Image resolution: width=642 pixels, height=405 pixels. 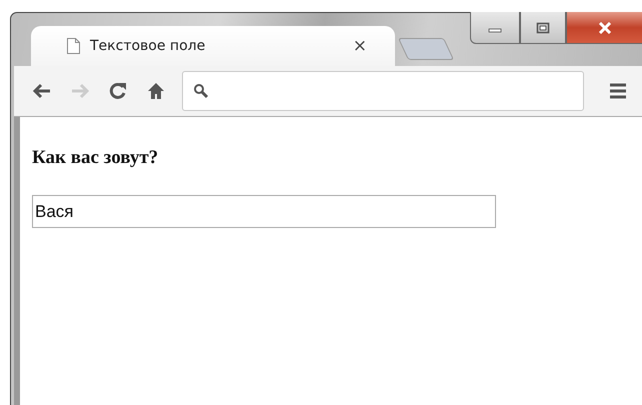 I want to click on question-heading: Как вас зовут?, so click(x=96, y=158).